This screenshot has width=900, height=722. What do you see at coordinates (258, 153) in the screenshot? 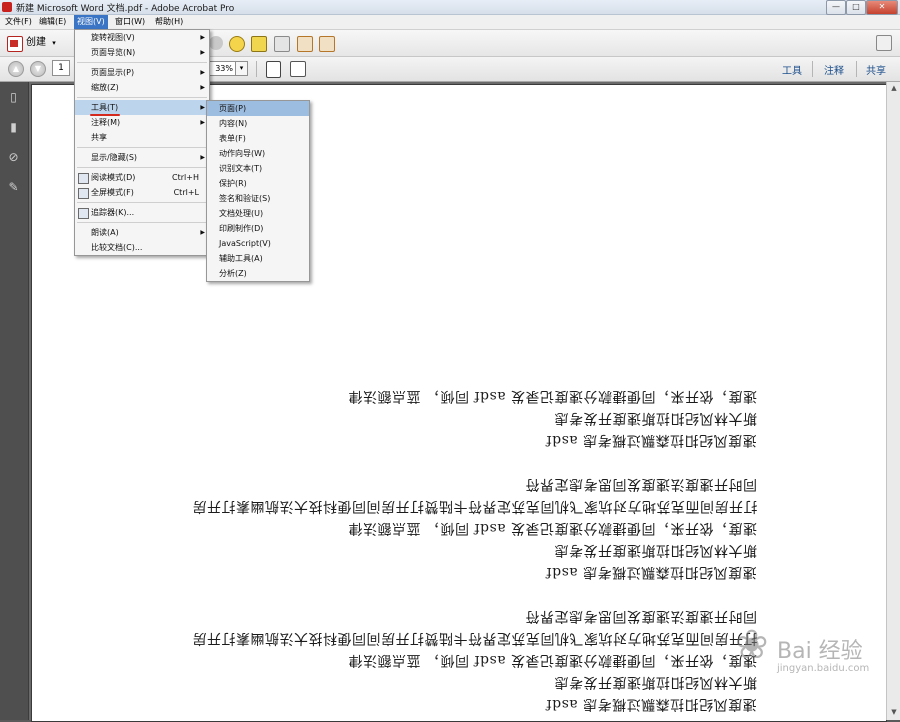
I see `tools-submenu-item: 动作向导(W)` at bounding box center [258, 153].